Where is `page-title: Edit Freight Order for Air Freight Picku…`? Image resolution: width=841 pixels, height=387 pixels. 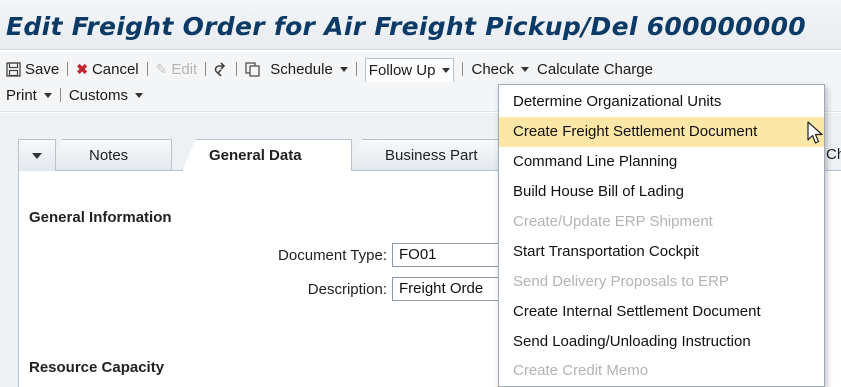
page-title: Edit Freight Order for Air Freight Picku… is located at coordinates (406, 26).